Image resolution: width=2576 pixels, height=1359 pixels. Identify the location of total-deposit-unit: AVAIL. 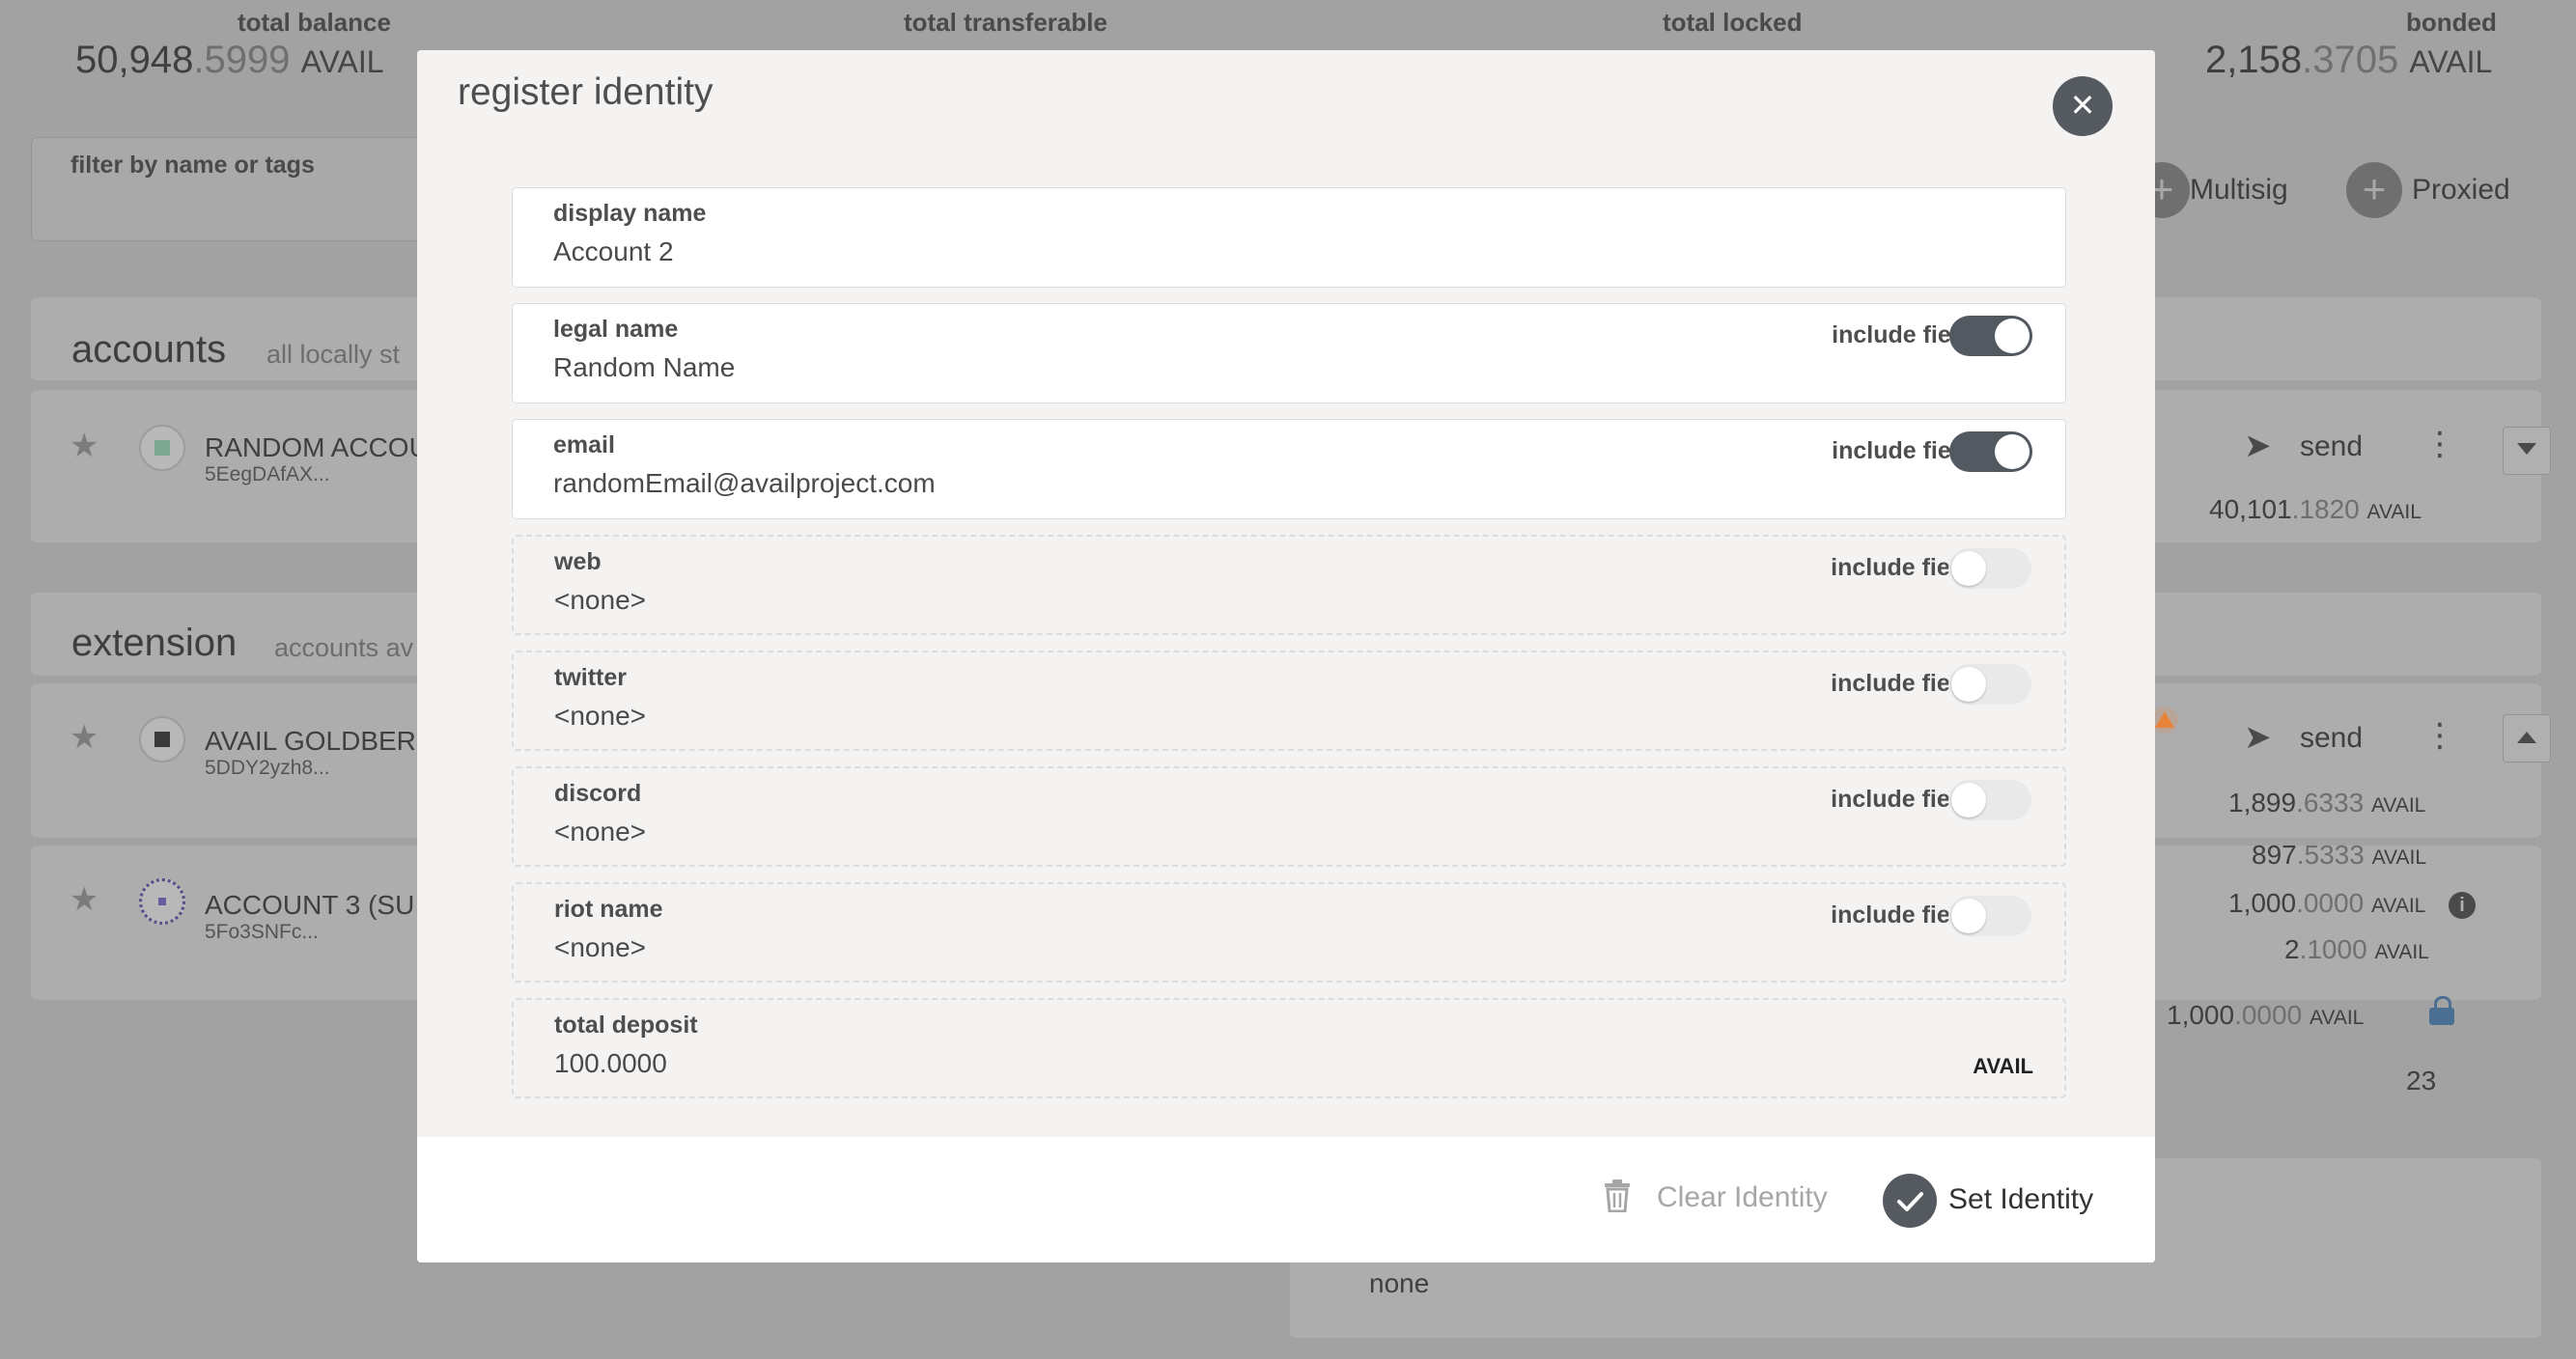
(2003, 1066).